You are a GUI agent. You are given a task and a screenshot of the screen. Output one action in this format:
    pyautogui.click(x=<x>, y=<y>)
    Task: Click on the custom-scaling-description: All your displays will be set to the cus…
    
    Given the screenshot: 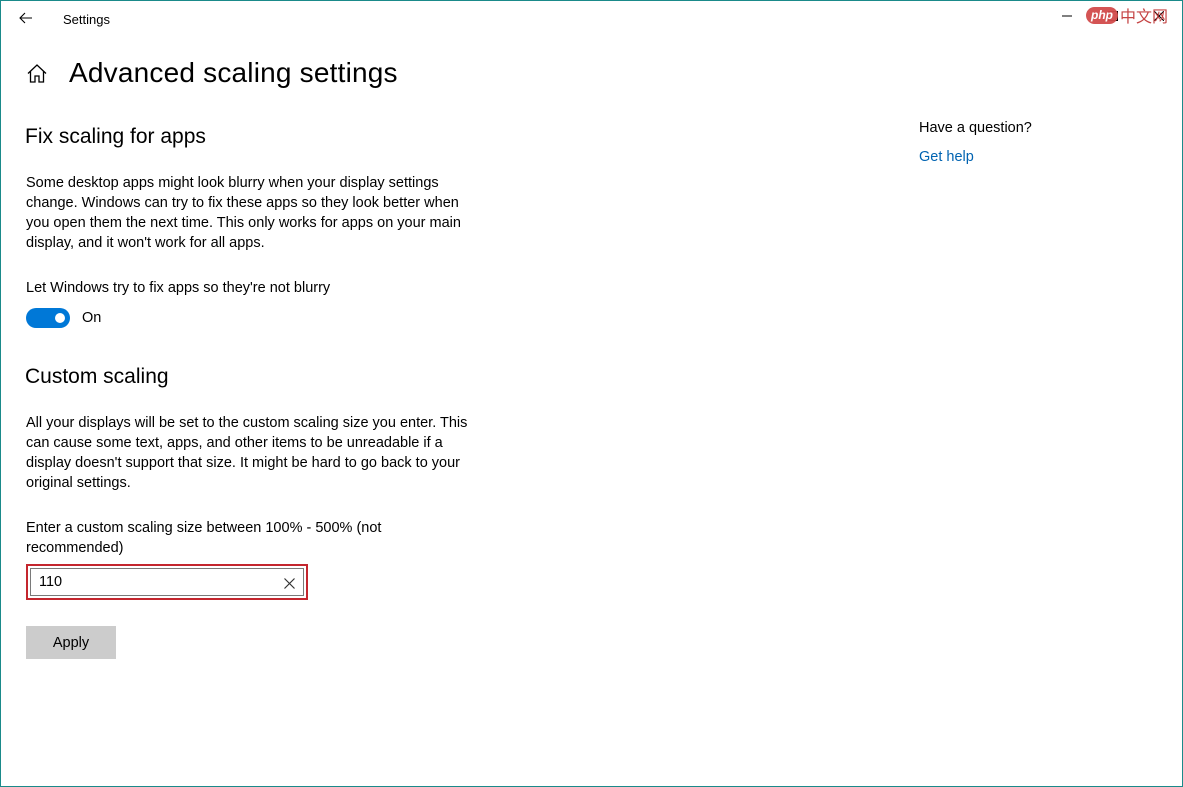 What is the action you would take?
    pyautogui.click(x=247, y=453)
    